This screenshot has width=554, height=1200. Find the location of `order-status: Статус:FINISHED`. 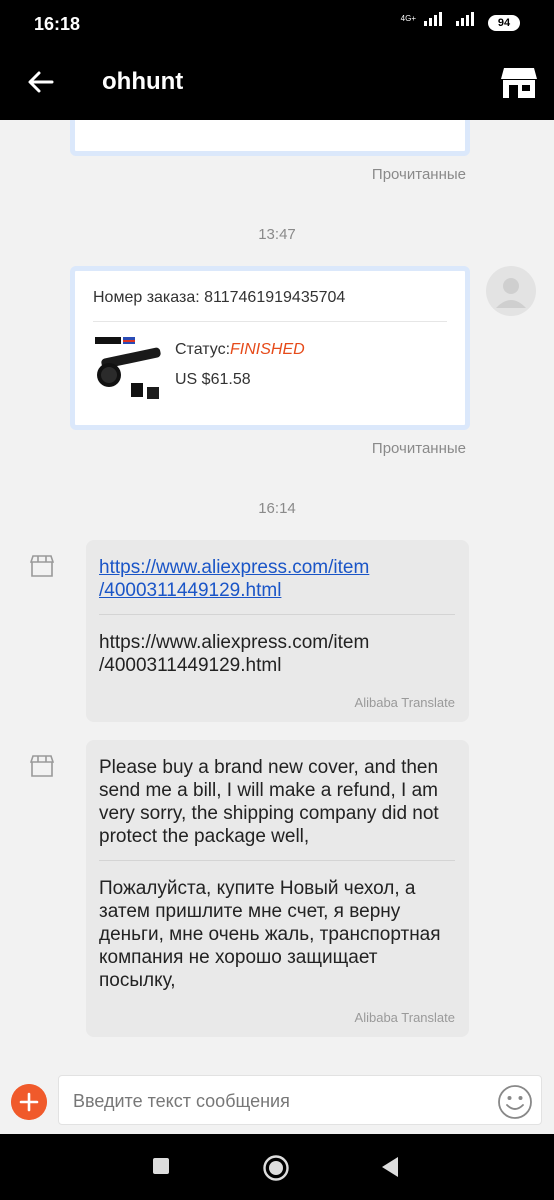

order-status: Статус:FINISHED is located at coordinates (240, 350).